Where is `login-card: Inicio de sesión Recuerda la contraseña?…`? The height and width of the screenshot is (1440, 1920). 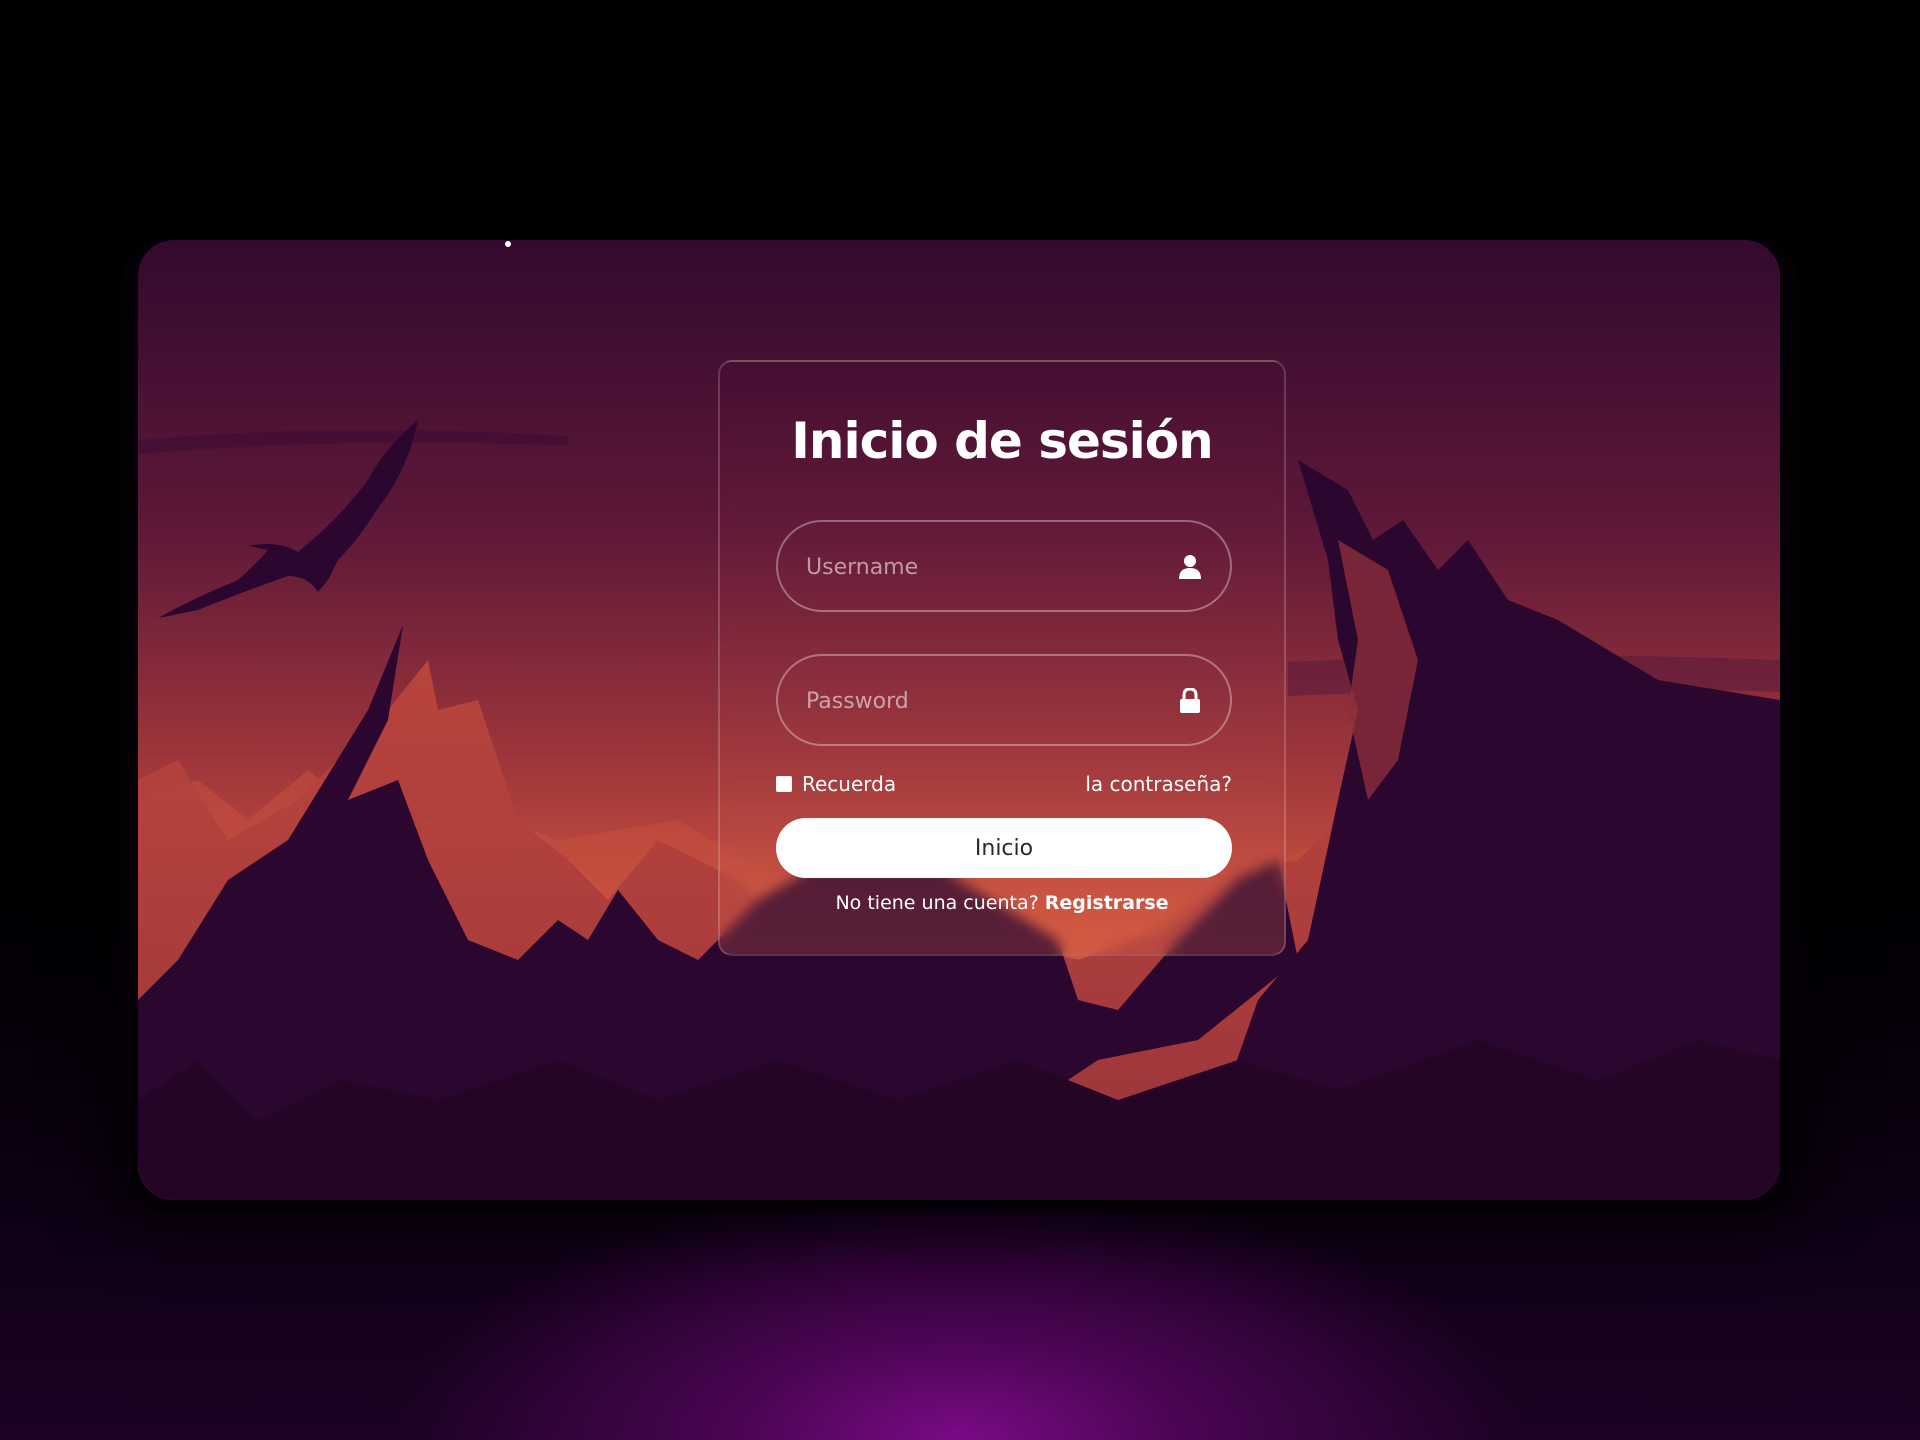
login-card: Inicio de sesión Recuerda la contraseña?… is located at coordinates (1002, 658).